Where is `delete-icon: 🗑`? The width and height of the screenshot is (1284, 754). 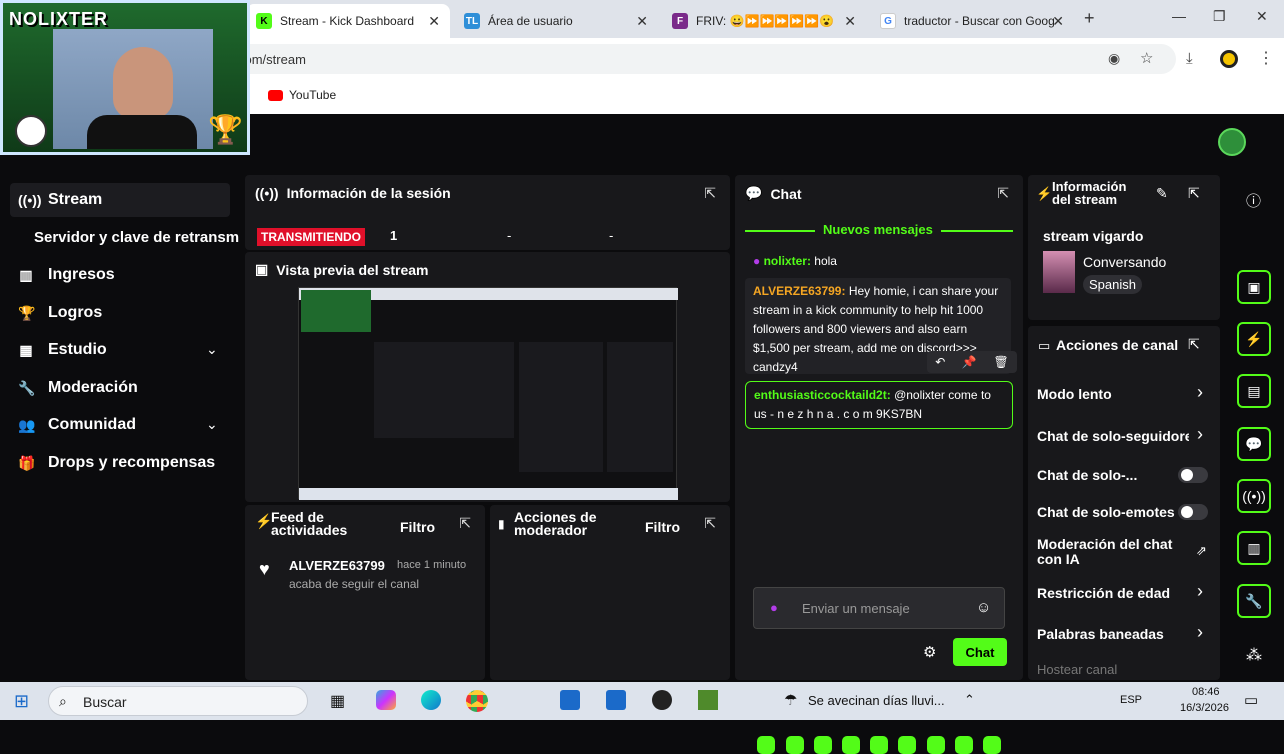
delete-icon: 🗑 is located at coordinates (1000, 362).